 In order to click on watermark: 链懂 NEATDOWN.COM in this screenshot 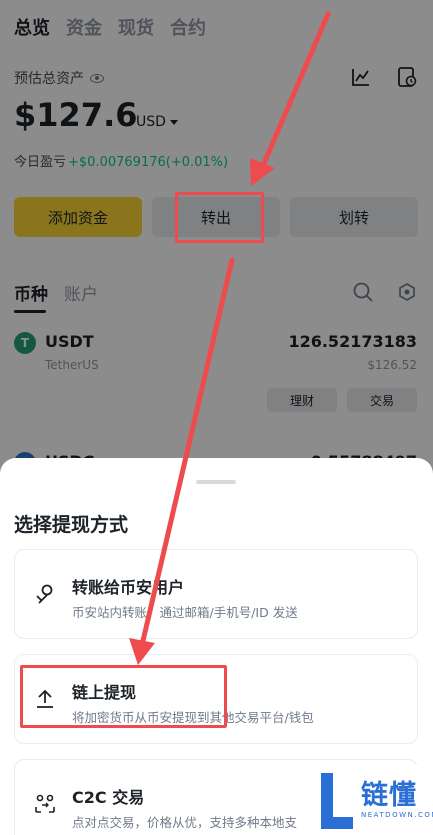, I will do `click(374, 800)`.